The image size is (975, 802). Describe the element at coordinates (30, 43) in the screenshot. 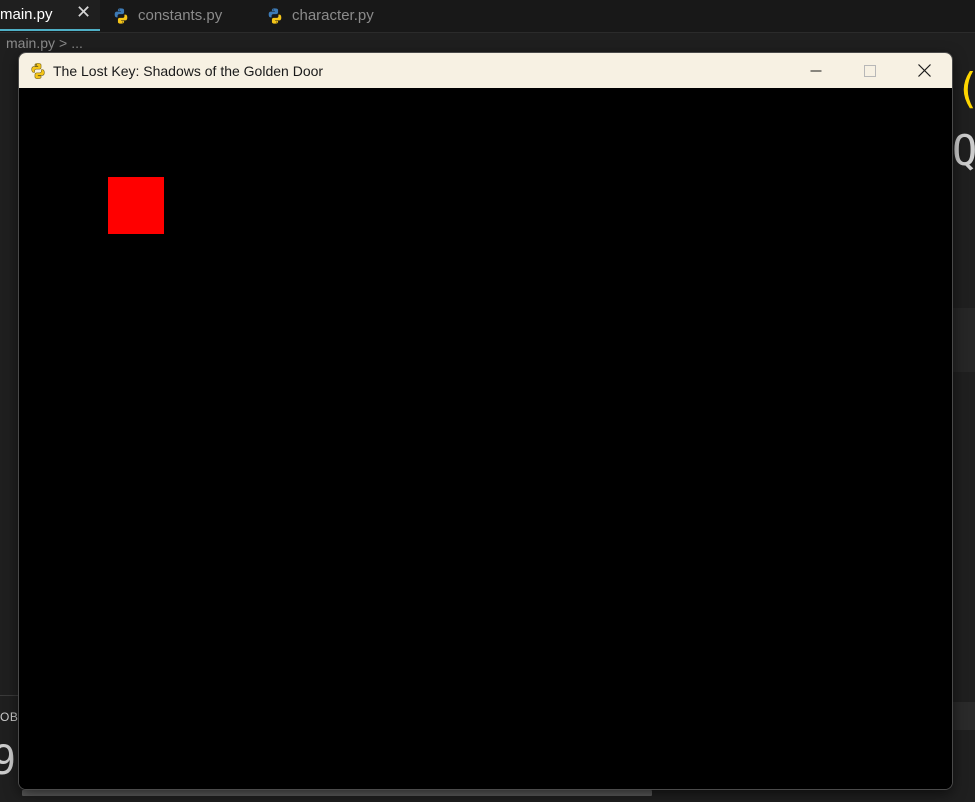

I see `breadcrumb-file: main.py` at that location.